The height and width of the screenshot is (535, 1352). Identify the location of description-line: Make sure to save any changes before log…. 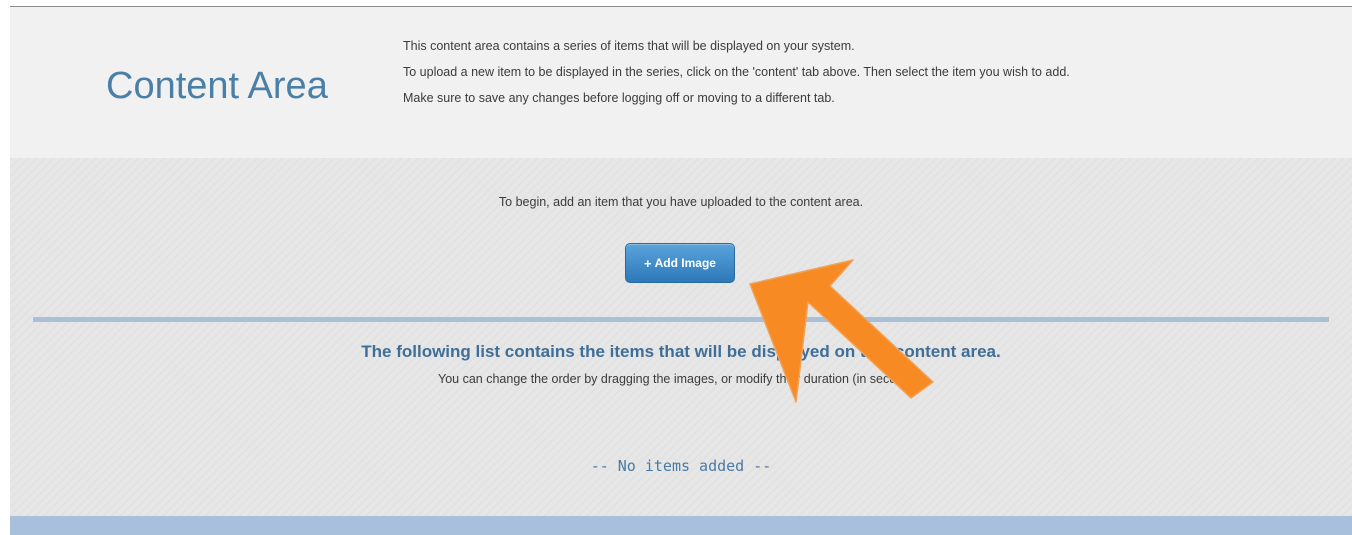
(619, 98).